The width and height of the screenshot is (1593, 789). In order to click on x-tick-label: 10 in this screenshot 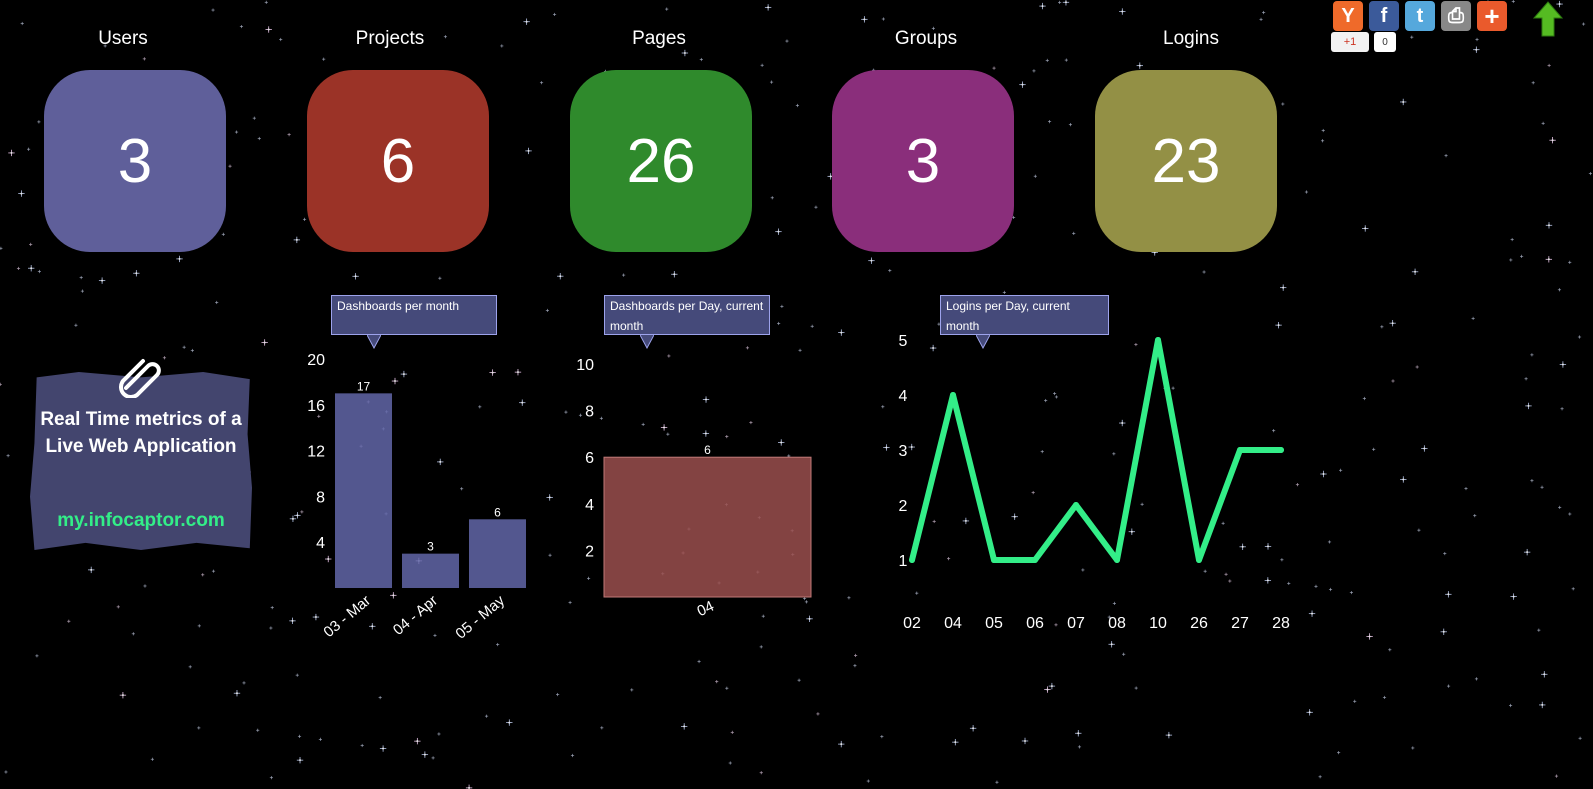, I will do `click(1158, 623)`.